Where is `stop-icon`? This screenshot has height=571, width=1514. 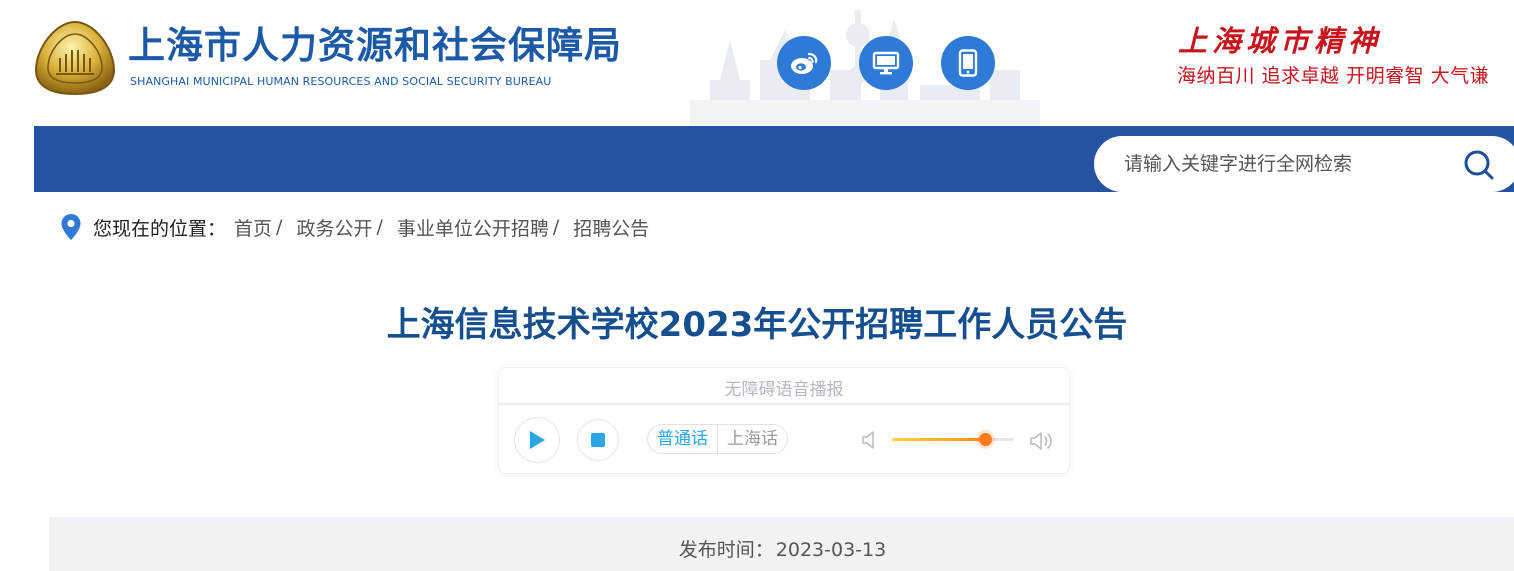
stop-icon is located at coordinates (598, 440).